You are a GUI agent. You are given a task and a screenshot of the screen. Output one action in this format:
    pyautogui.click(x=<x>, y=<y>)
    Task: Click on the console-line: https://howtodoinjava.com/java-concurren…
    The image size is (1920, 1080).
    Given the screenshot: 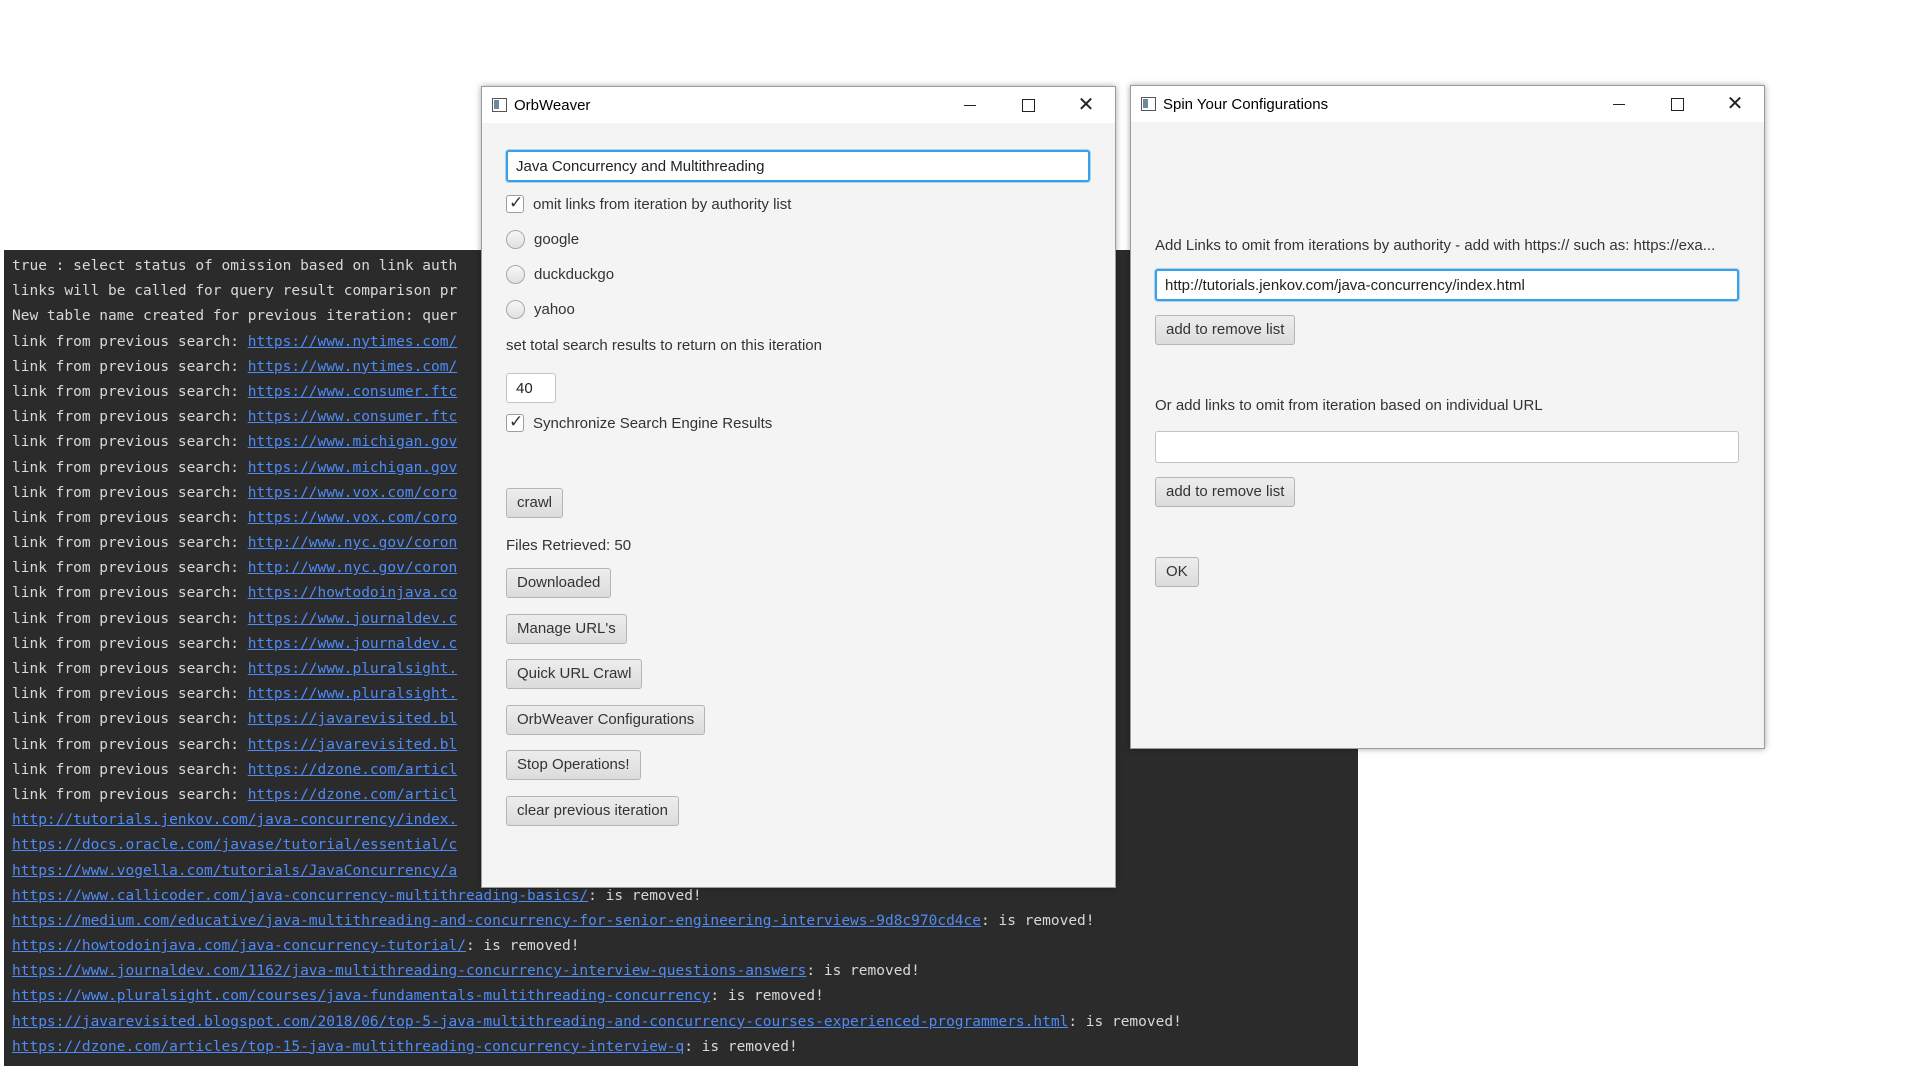 What is the action you would take?
    pyautogui.click(x=685, y=946)
    